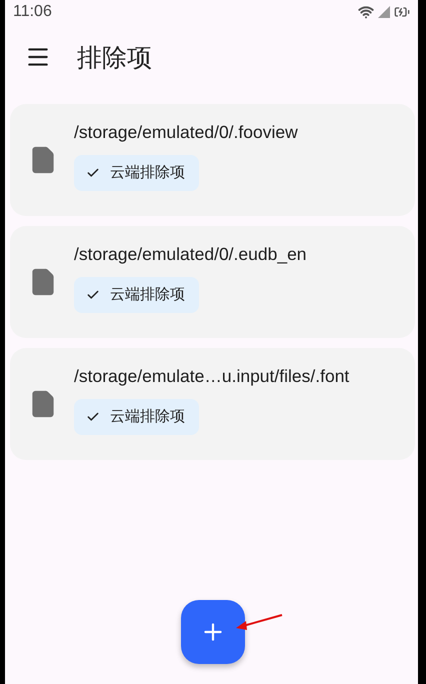 This screenshot has width=426, height=684. Describe the element at coordinates (114, 58) in the screenshot. I see `page-title: 排除项` at that location.